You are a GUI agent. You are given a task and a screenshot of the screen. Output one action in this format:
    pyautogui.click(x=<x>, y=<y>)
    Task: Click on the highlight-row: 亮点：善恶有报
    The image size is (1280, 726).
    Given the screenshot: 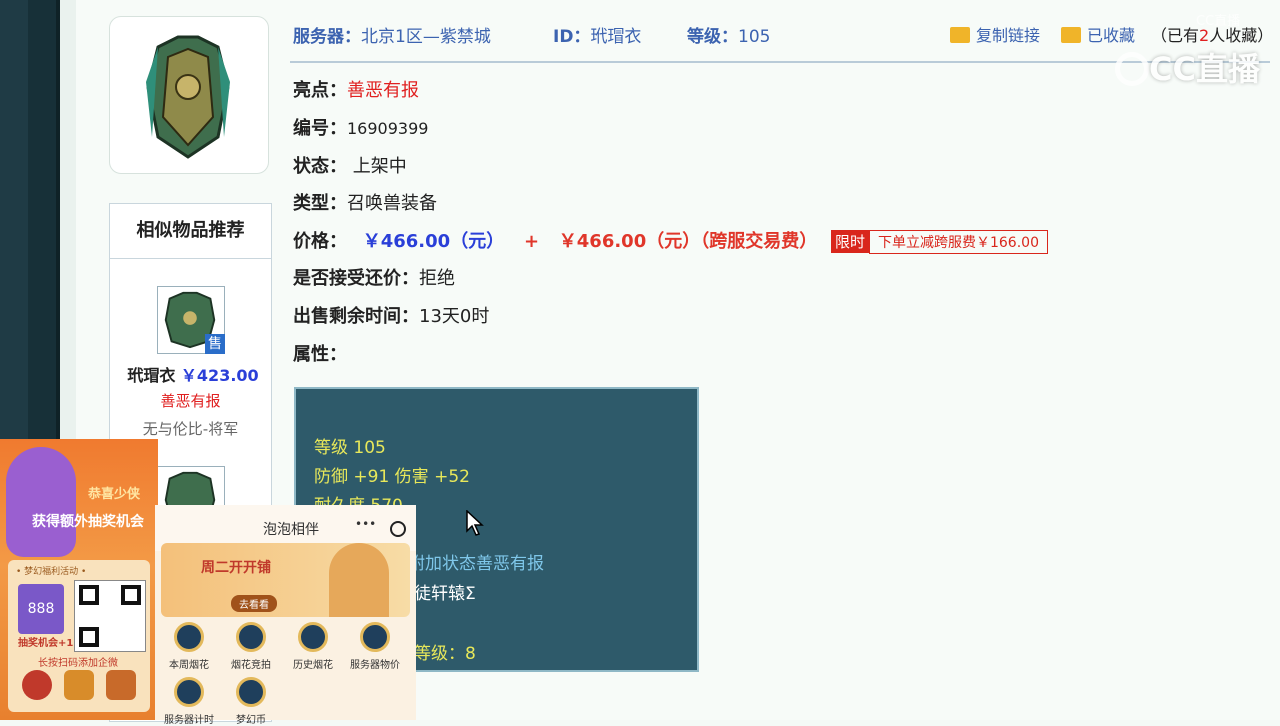 What is the action you would take?
    pyautogui.click(x=356, y=90)
    